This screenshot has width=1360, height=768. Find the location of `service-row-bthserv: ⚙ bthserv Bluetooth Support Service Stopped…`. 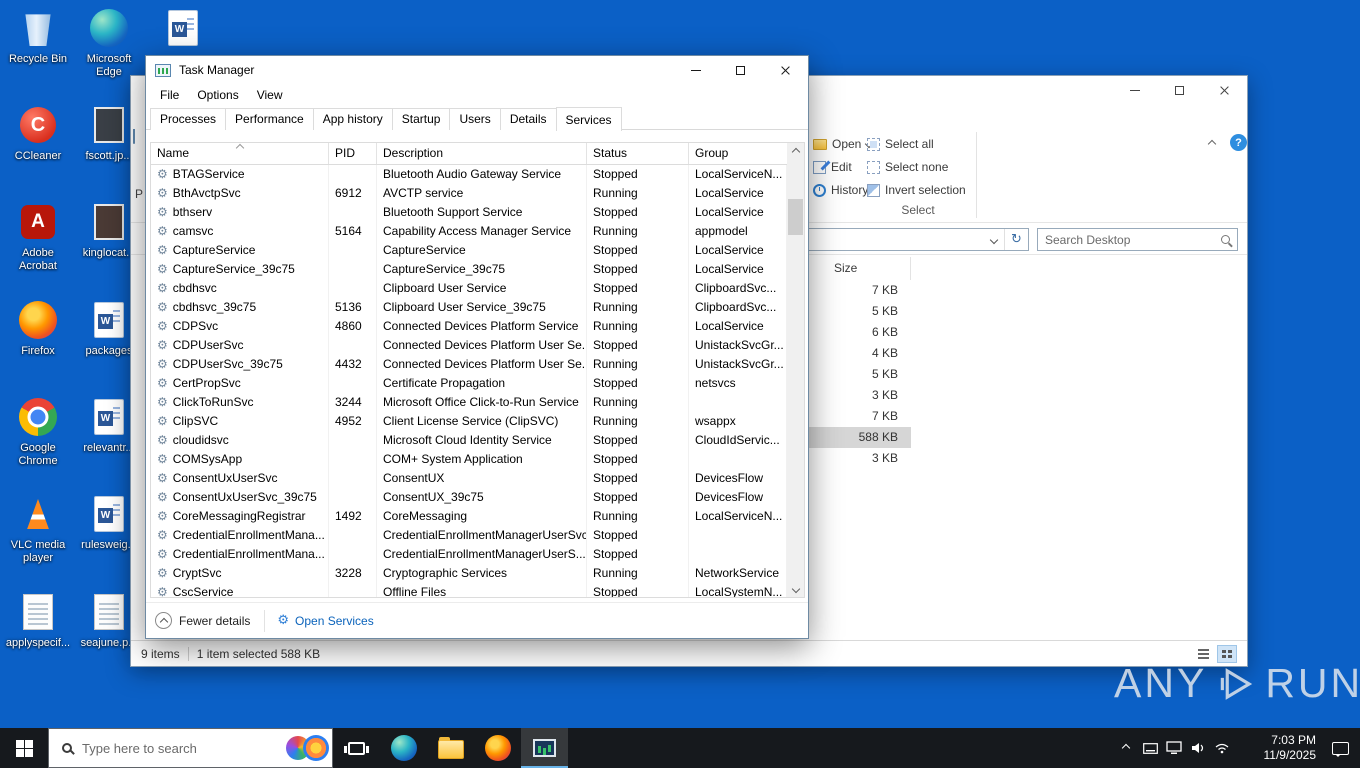

service-row-bthserv: ⚙ bthserv Bluetooth Support Service Stopped… is located at coordinates (469, 212).